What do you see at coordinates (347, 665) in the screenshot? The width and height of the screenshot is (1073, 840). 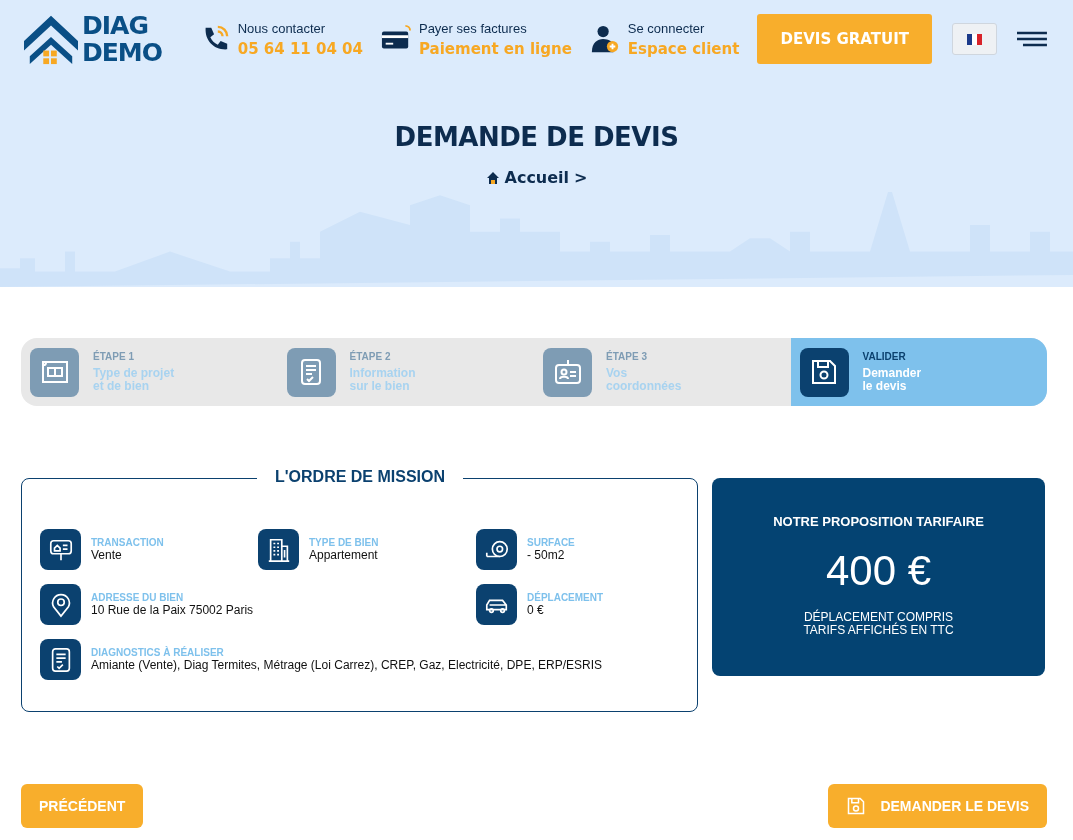 I see `field-value: Amiante (Vente), Diag Termites, Métrage (Loi Carrez), CREP, Gaz, Electricité, DPE, ERP/ESRIS` at bounding box center [347, 665].